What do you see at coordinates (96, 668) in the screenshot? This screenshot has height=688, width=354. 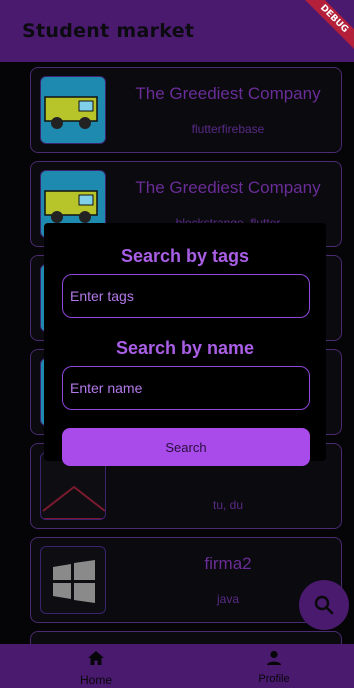 I see `nav-home: Home` at bounding box center [96, 668].